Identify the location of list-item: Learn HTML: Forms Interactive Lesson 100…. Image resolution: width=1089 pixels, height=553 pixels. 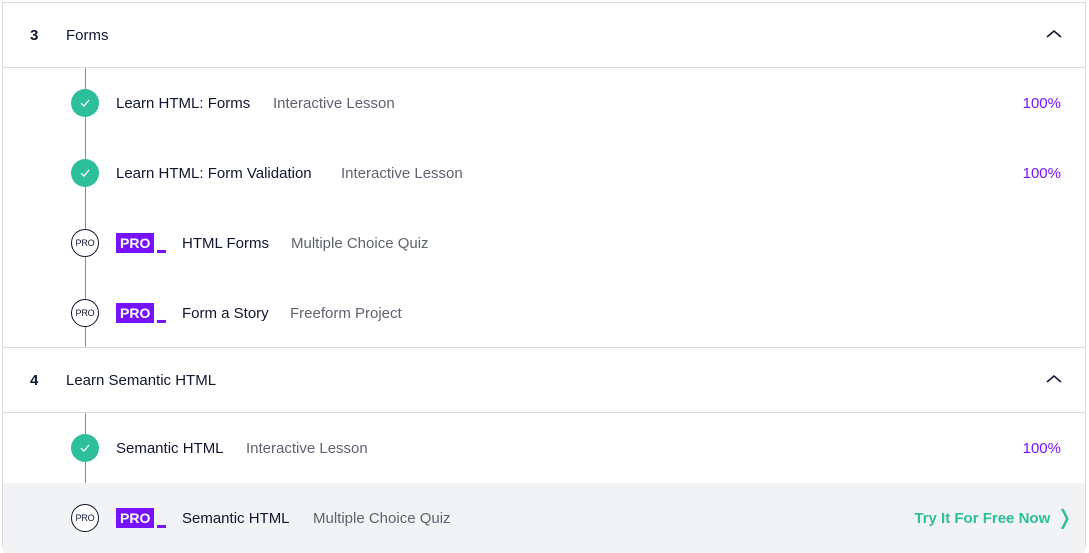
(544, 103).